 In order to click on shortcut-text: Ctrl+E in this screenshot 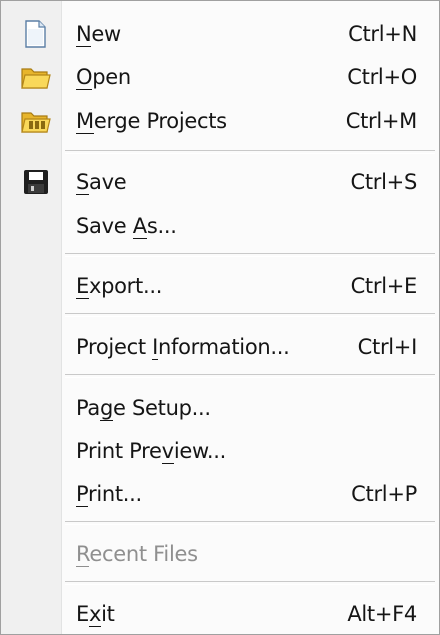, I will do `click(384, 286)`.